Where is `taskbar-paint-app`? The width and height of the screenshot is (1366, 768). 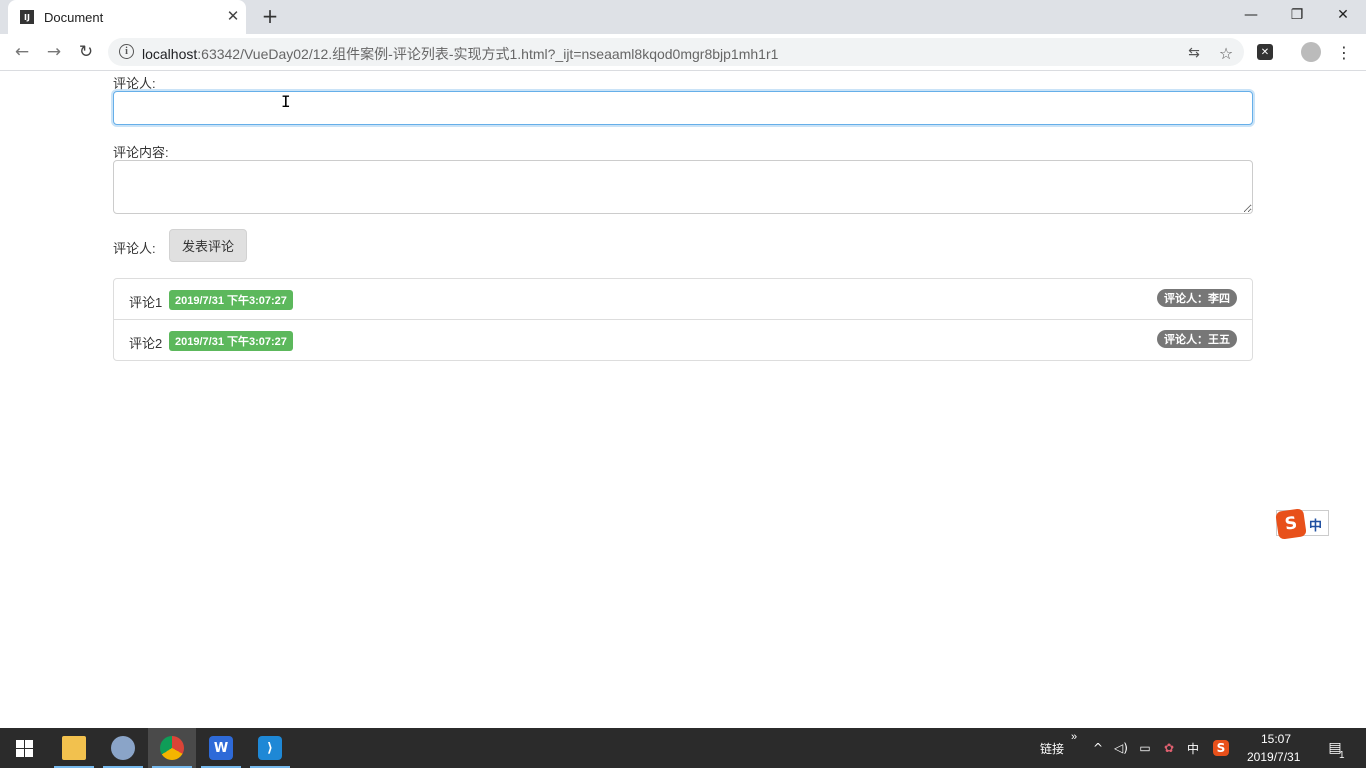
taskbar-paint-app is located at coordinates (123, 748).